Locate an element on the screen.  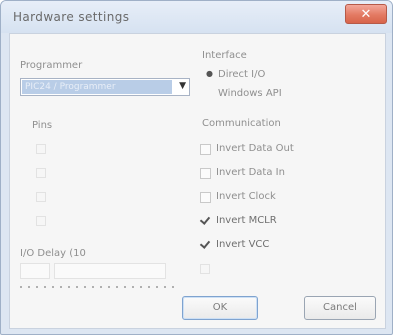
window-title: Hardware settings is located at coordinates (71, 17).